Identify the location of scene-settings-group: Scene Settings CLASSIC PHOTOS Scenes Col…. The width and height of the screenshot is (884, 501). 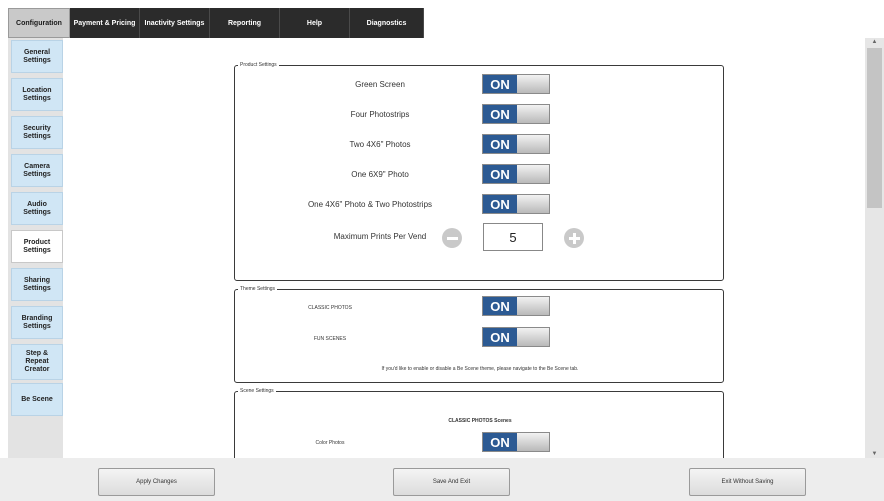
(479, 422).